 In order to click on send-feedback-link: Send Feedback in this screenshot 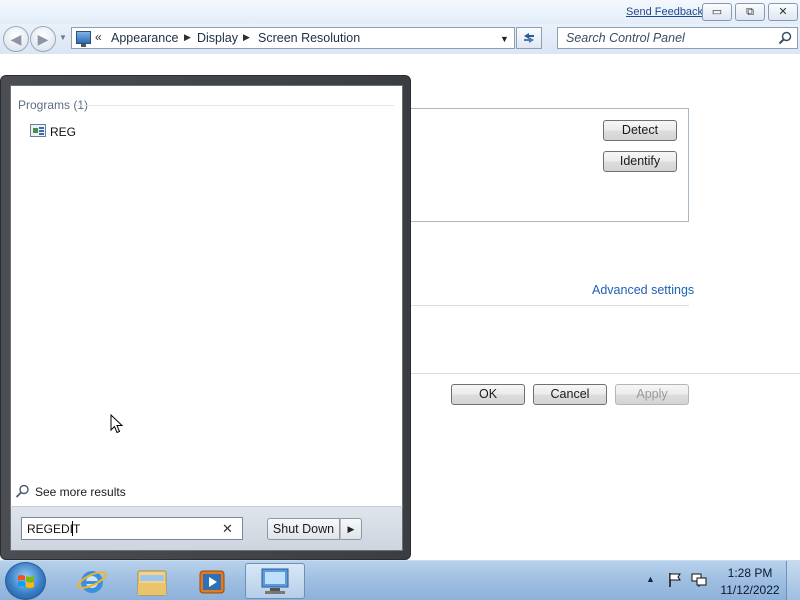, I will do `click(664, 12)`.